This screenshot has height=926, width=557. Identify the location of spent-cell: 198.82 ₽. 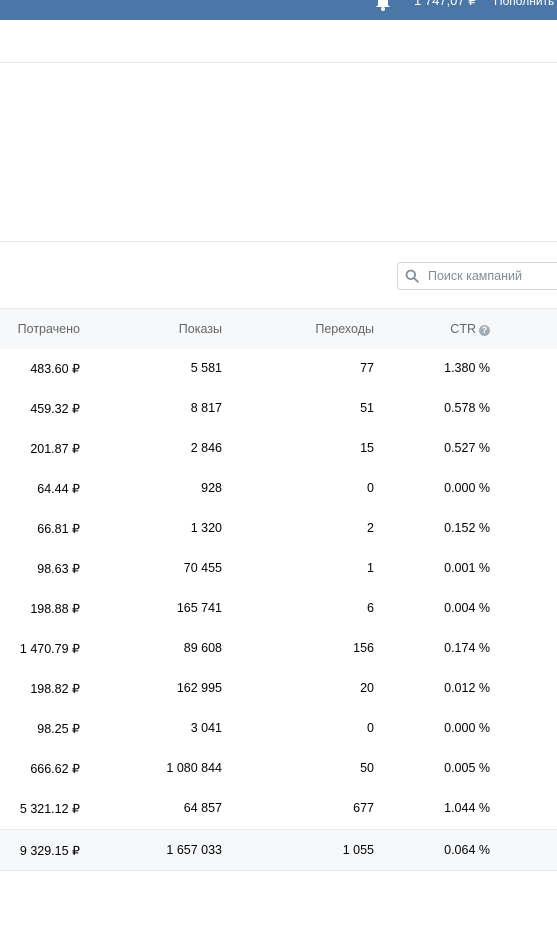
(55, 689).